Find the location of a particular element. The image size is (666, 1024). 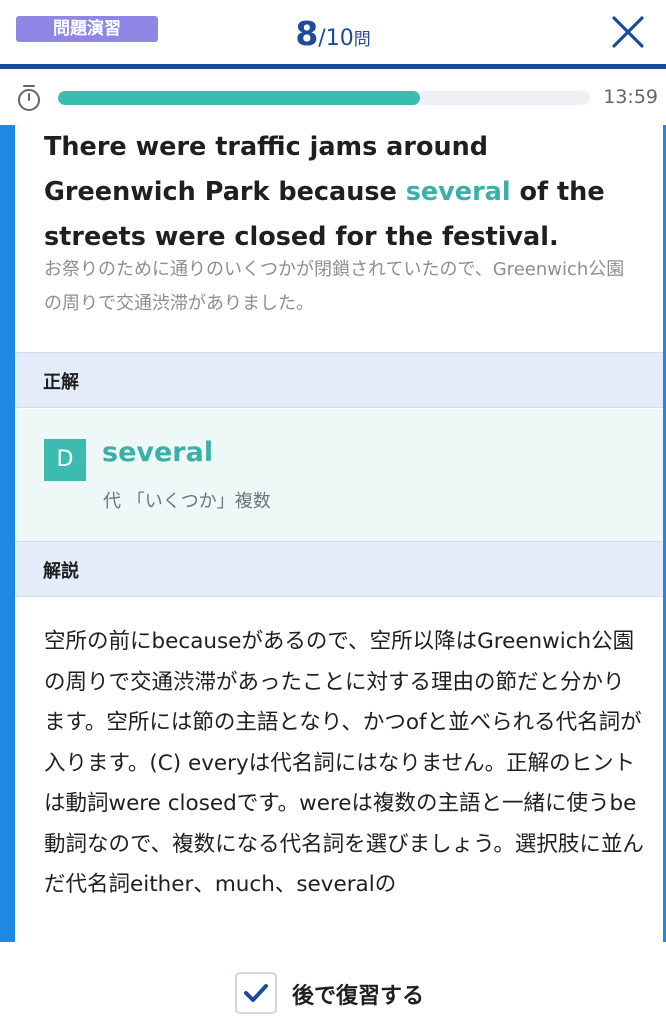

time-progress-fill is located at coordinates (239, 98).